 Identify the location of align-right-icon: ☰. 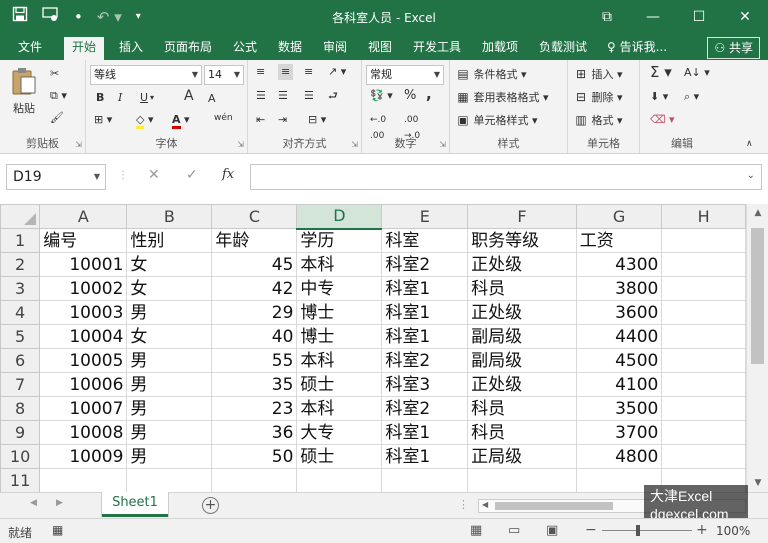
(309, 96).